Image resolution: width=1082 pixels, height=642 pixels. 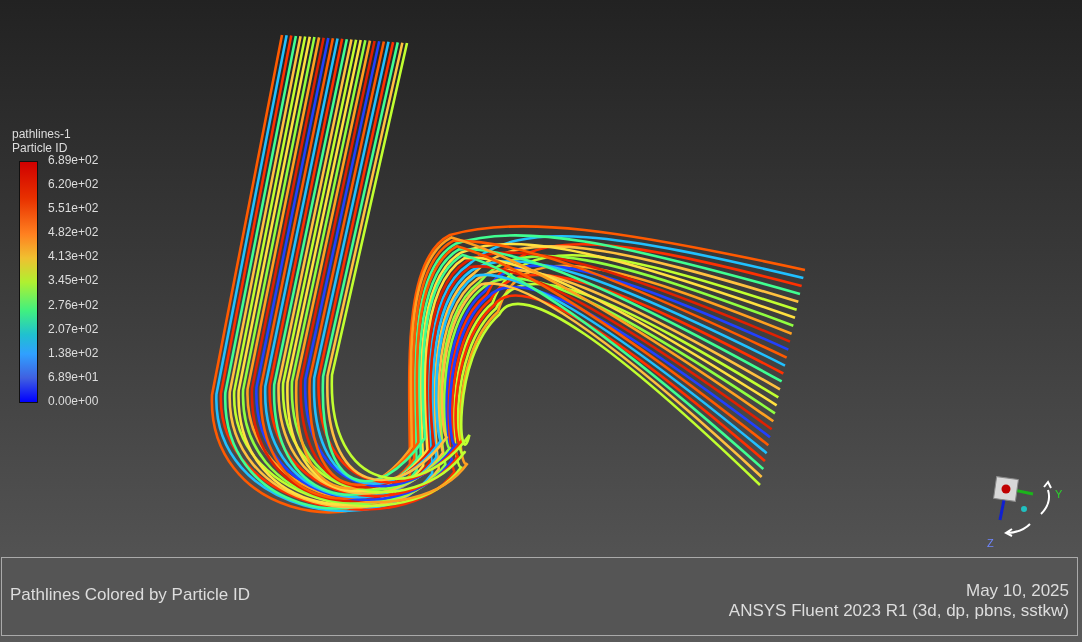 What do you see at coordinates (73, 209) in the screenshot?
I see `colorbar-tick-label: 5.51e+02` at bounding box center [73, 209].